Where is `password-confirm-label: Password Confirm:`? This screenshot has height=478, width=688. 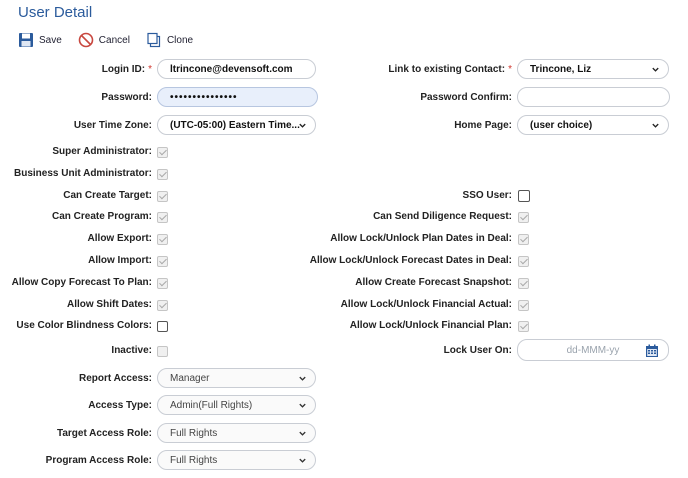
password-confirm-label: Password Confirm: is located at coordinates (466, 97).